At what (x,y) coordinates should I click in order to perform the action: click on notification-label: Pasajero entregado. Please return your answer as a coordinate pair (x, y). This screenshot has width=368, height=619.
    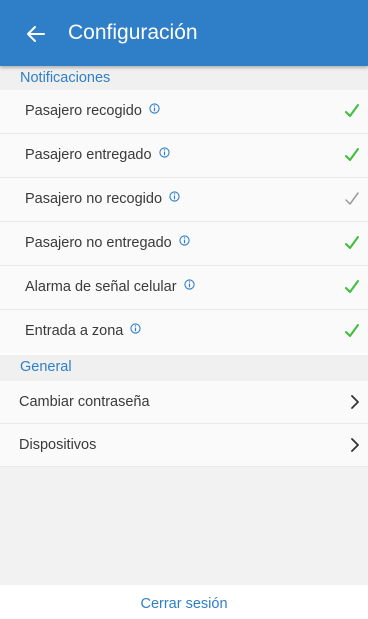
    Looking at the image, I should click on (97, 155).